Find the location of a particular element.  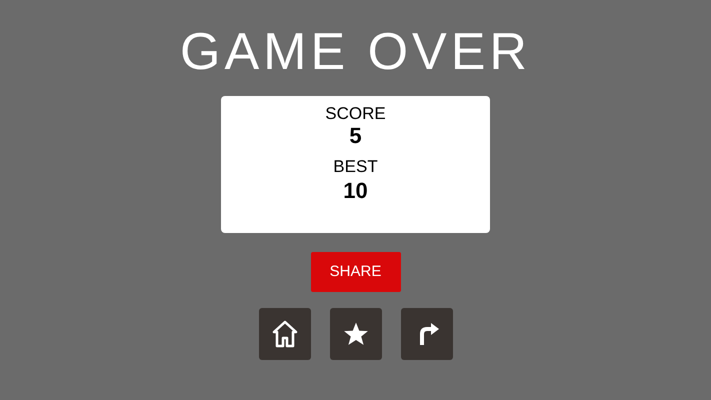

home-button is located at coordinates (284, 334).